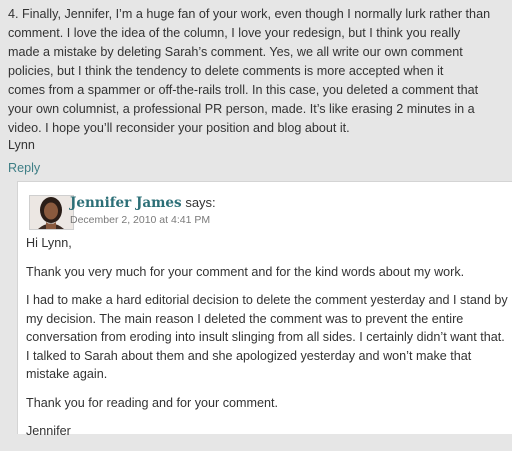  I want to click on reply-paragraph: Jennifer, so click(48, 431).